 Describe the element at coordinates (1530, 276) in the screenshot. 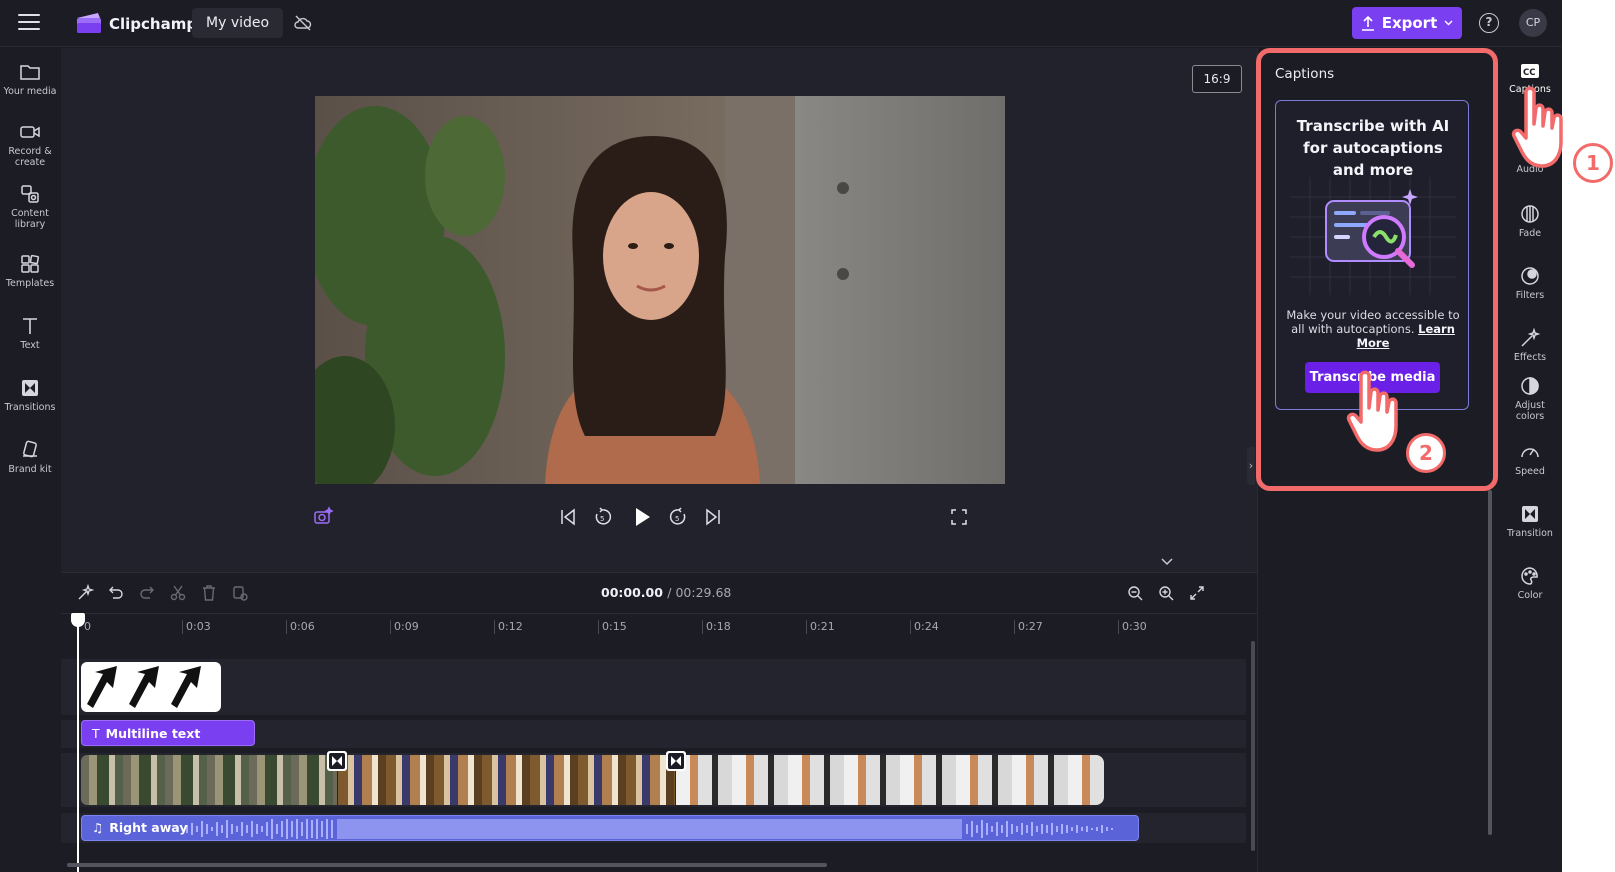

I see `filters-icon` at that location.